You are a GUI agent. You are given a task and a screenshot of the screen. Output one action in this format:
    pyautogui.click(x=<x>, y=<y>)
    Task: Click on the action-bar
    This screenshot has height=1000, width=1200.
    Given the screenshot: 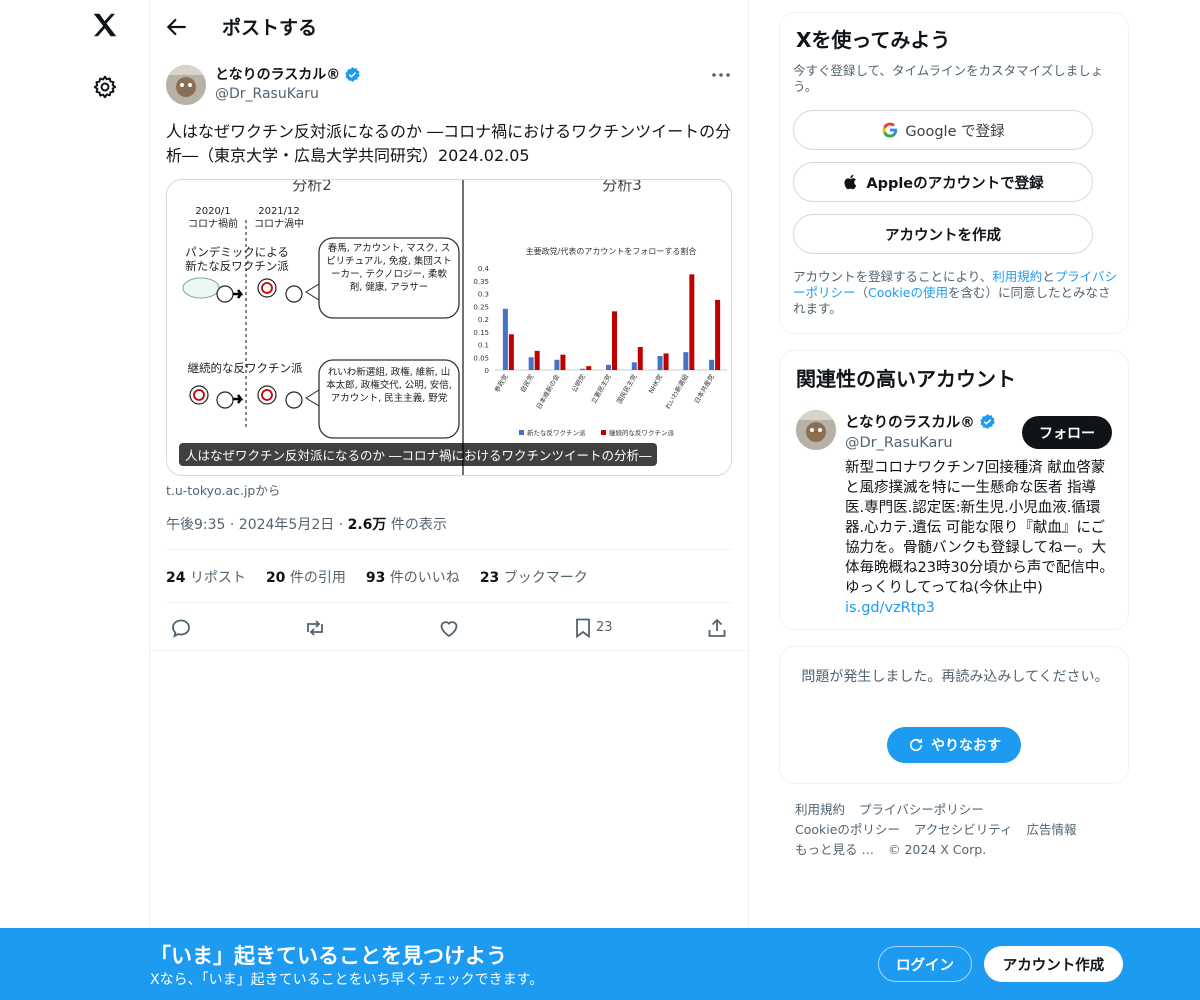 What is the action you would take?
    pyautogui.click(x=449, y=628)
    